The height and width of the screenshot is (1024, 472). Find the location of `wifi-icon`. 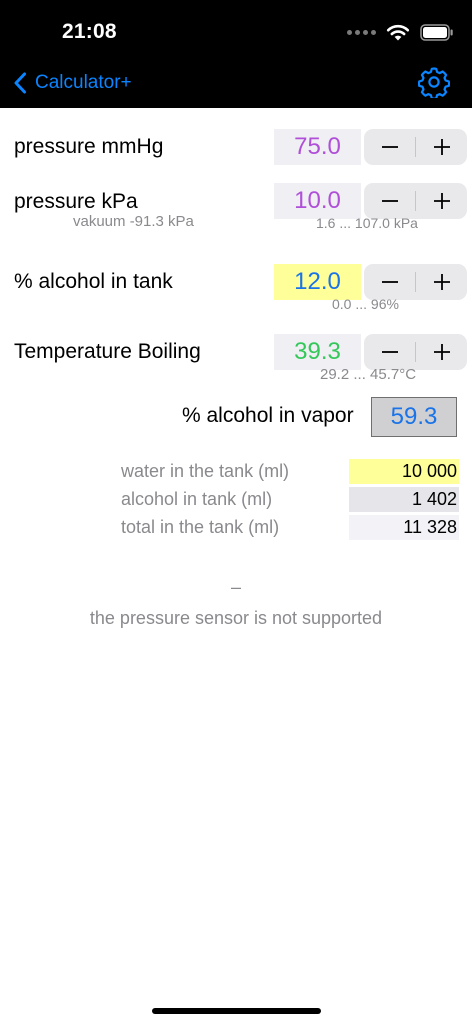

wifi-icon is located at coordinates (398, 32).